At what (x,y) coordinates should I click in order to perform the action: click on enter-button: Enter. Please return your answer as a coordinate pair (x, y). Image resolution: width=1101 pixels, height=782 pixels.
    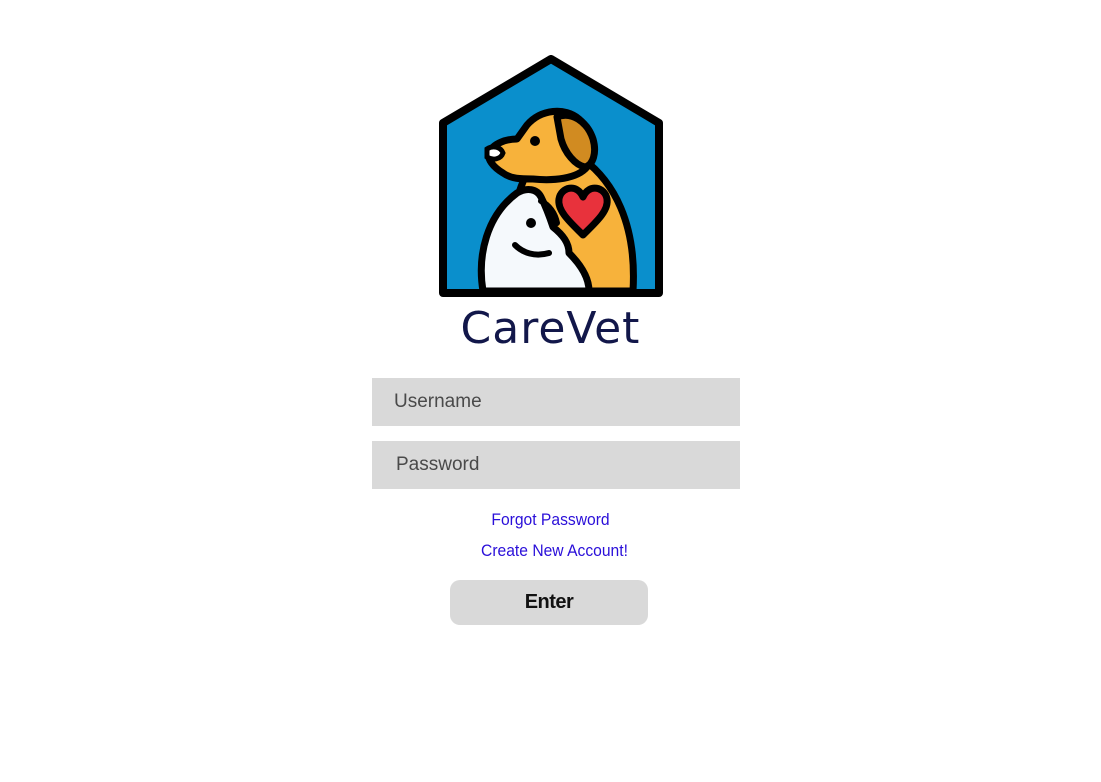
    Looking at the image, I should click on (549, 602).